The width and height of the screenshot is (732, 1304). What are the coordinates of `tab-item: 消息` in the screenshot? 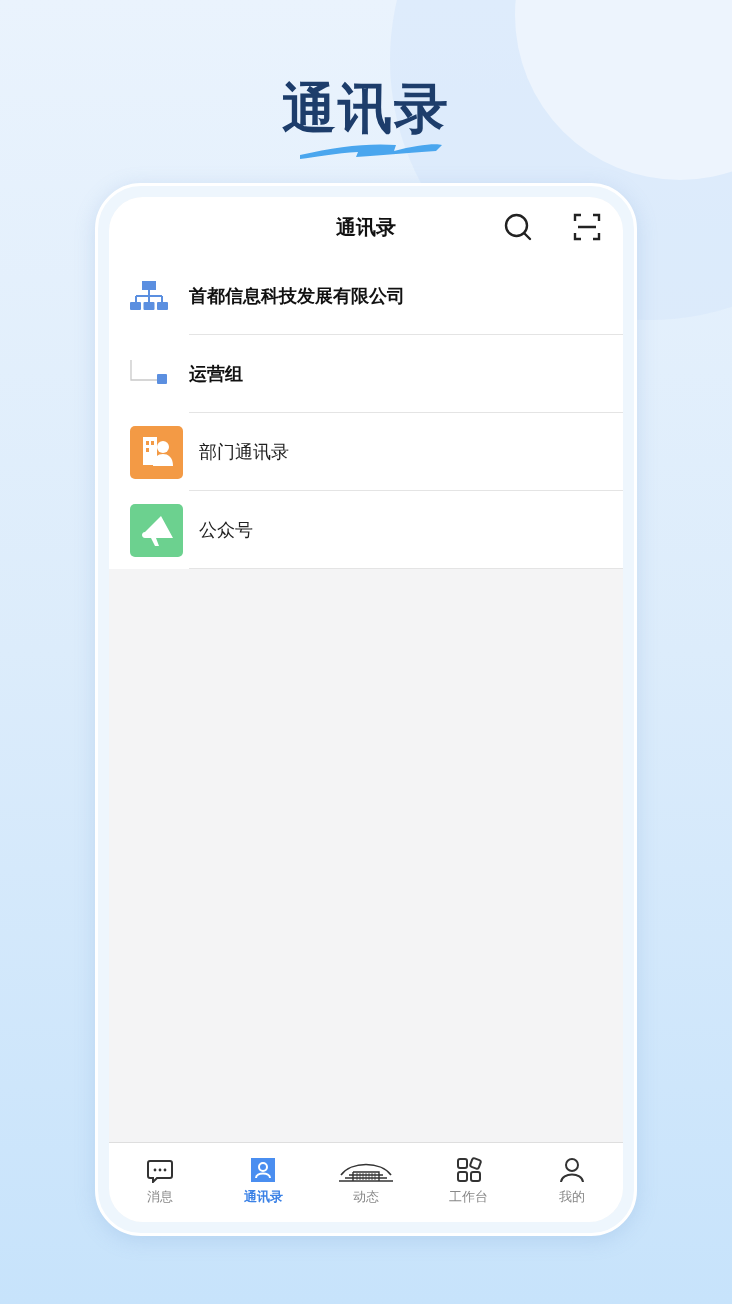 It's located at (160, 1182).